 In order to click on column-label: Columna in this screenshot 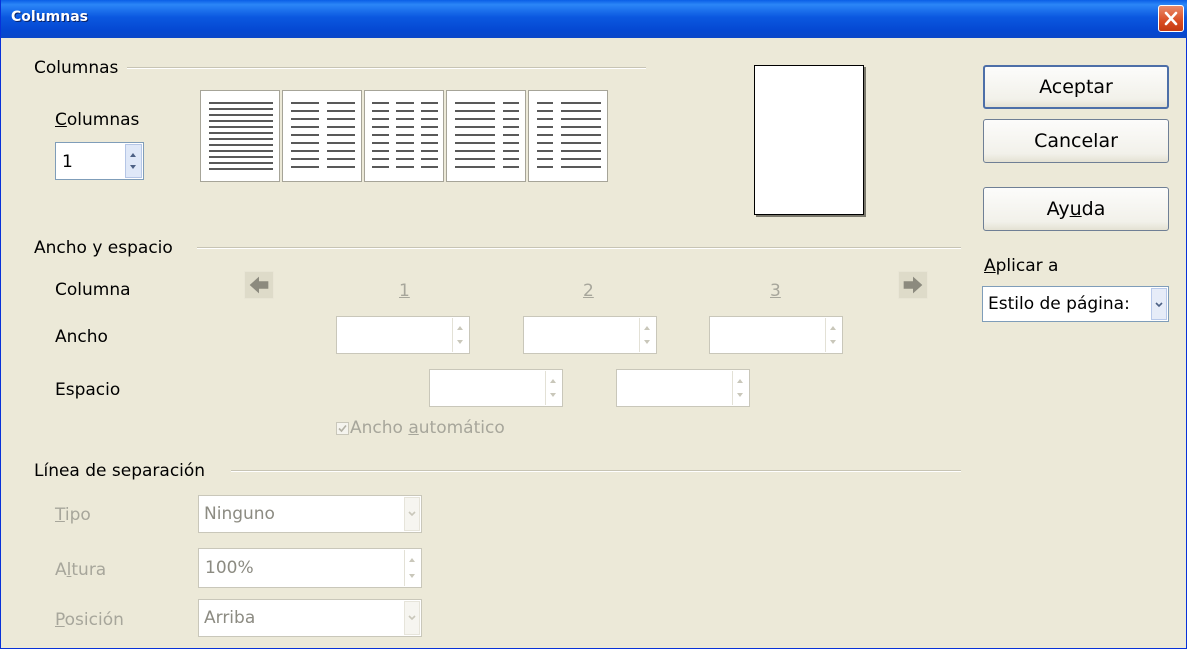, I will do `click(93, 290)`.